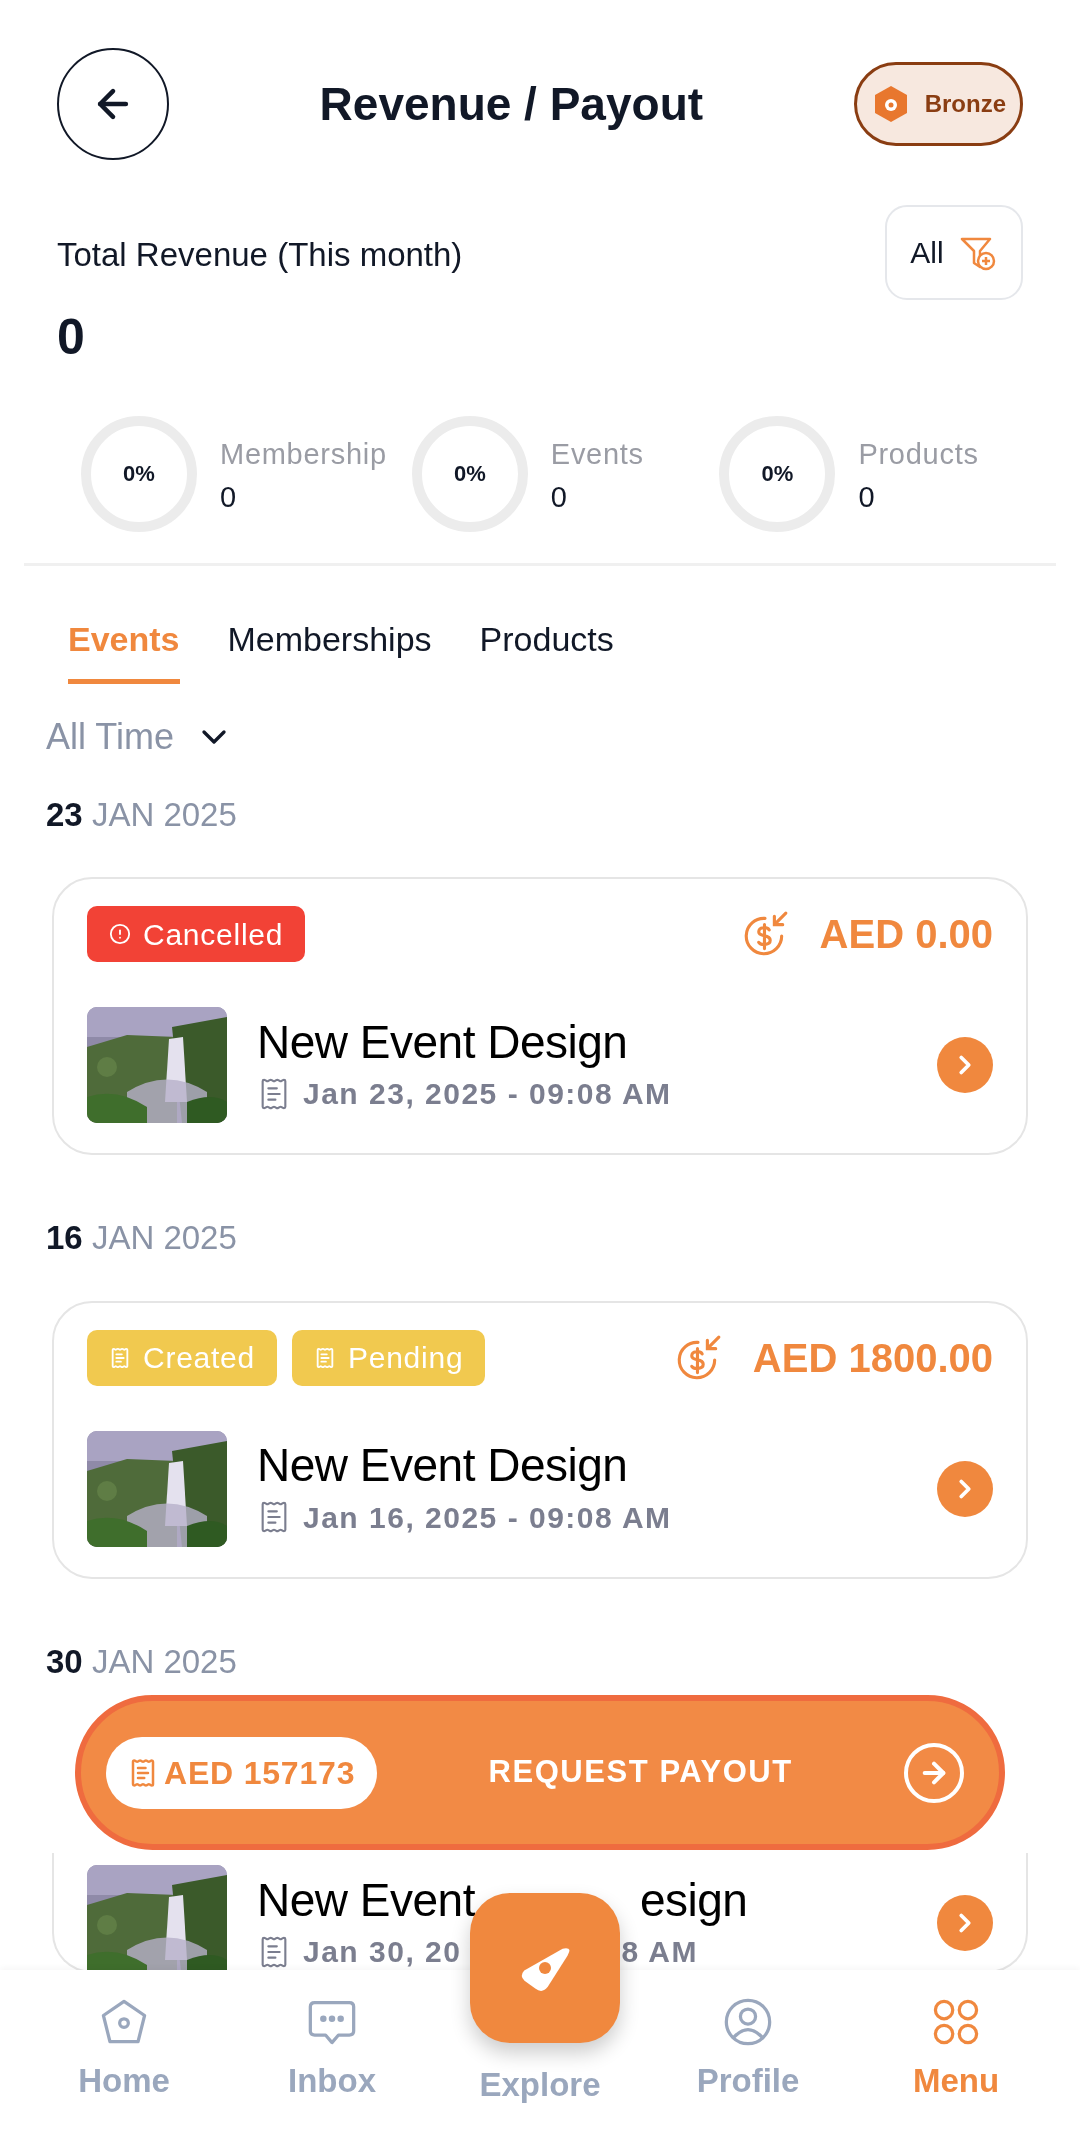 This screenshot has height=2145, width=1080. Describe the element at coordinates (954, 252) in the screenshot. I see `filter-button: All` at that location.